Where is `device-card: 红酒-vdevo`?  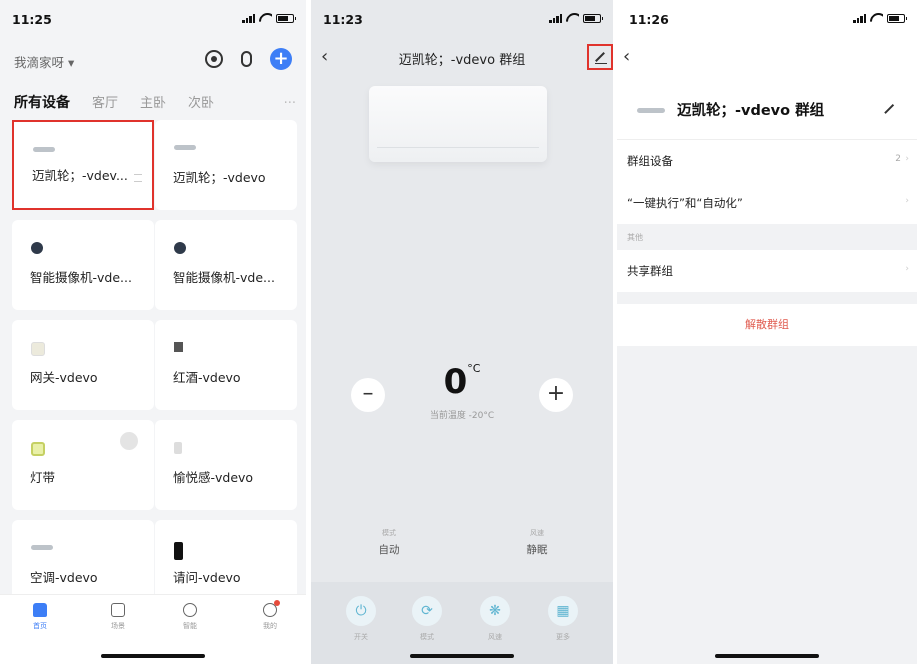 device-card: 红酒-vdevo is located at coordinates (226, 365).